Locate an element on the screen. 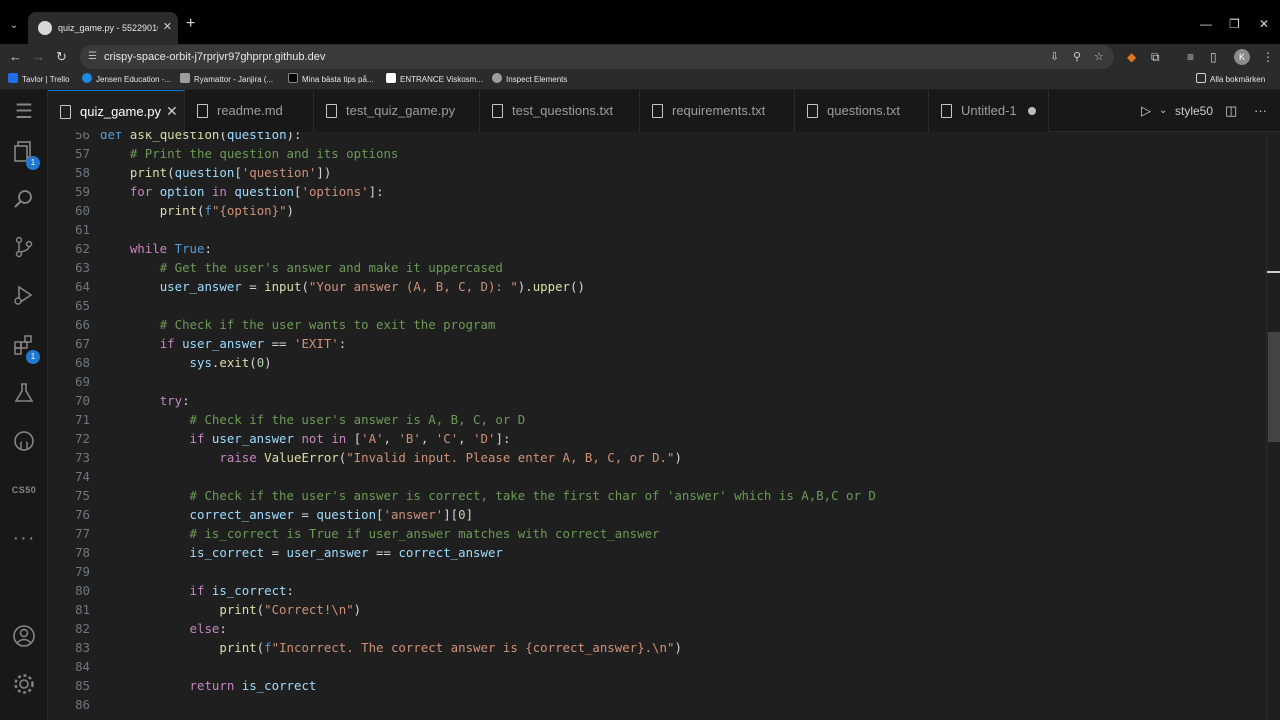 The image size is (1280, 720). code-text: print("Correct!\n") is located at coordinates (230, 609).